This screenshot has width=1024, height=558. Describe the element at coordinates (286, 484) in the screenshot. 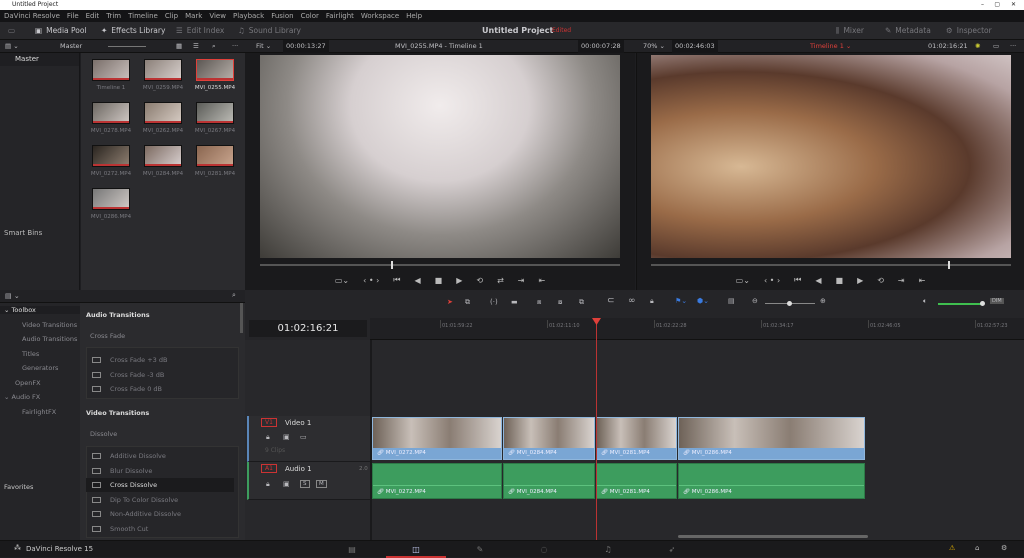

I see `auto-select-icon: ▣` at that location.